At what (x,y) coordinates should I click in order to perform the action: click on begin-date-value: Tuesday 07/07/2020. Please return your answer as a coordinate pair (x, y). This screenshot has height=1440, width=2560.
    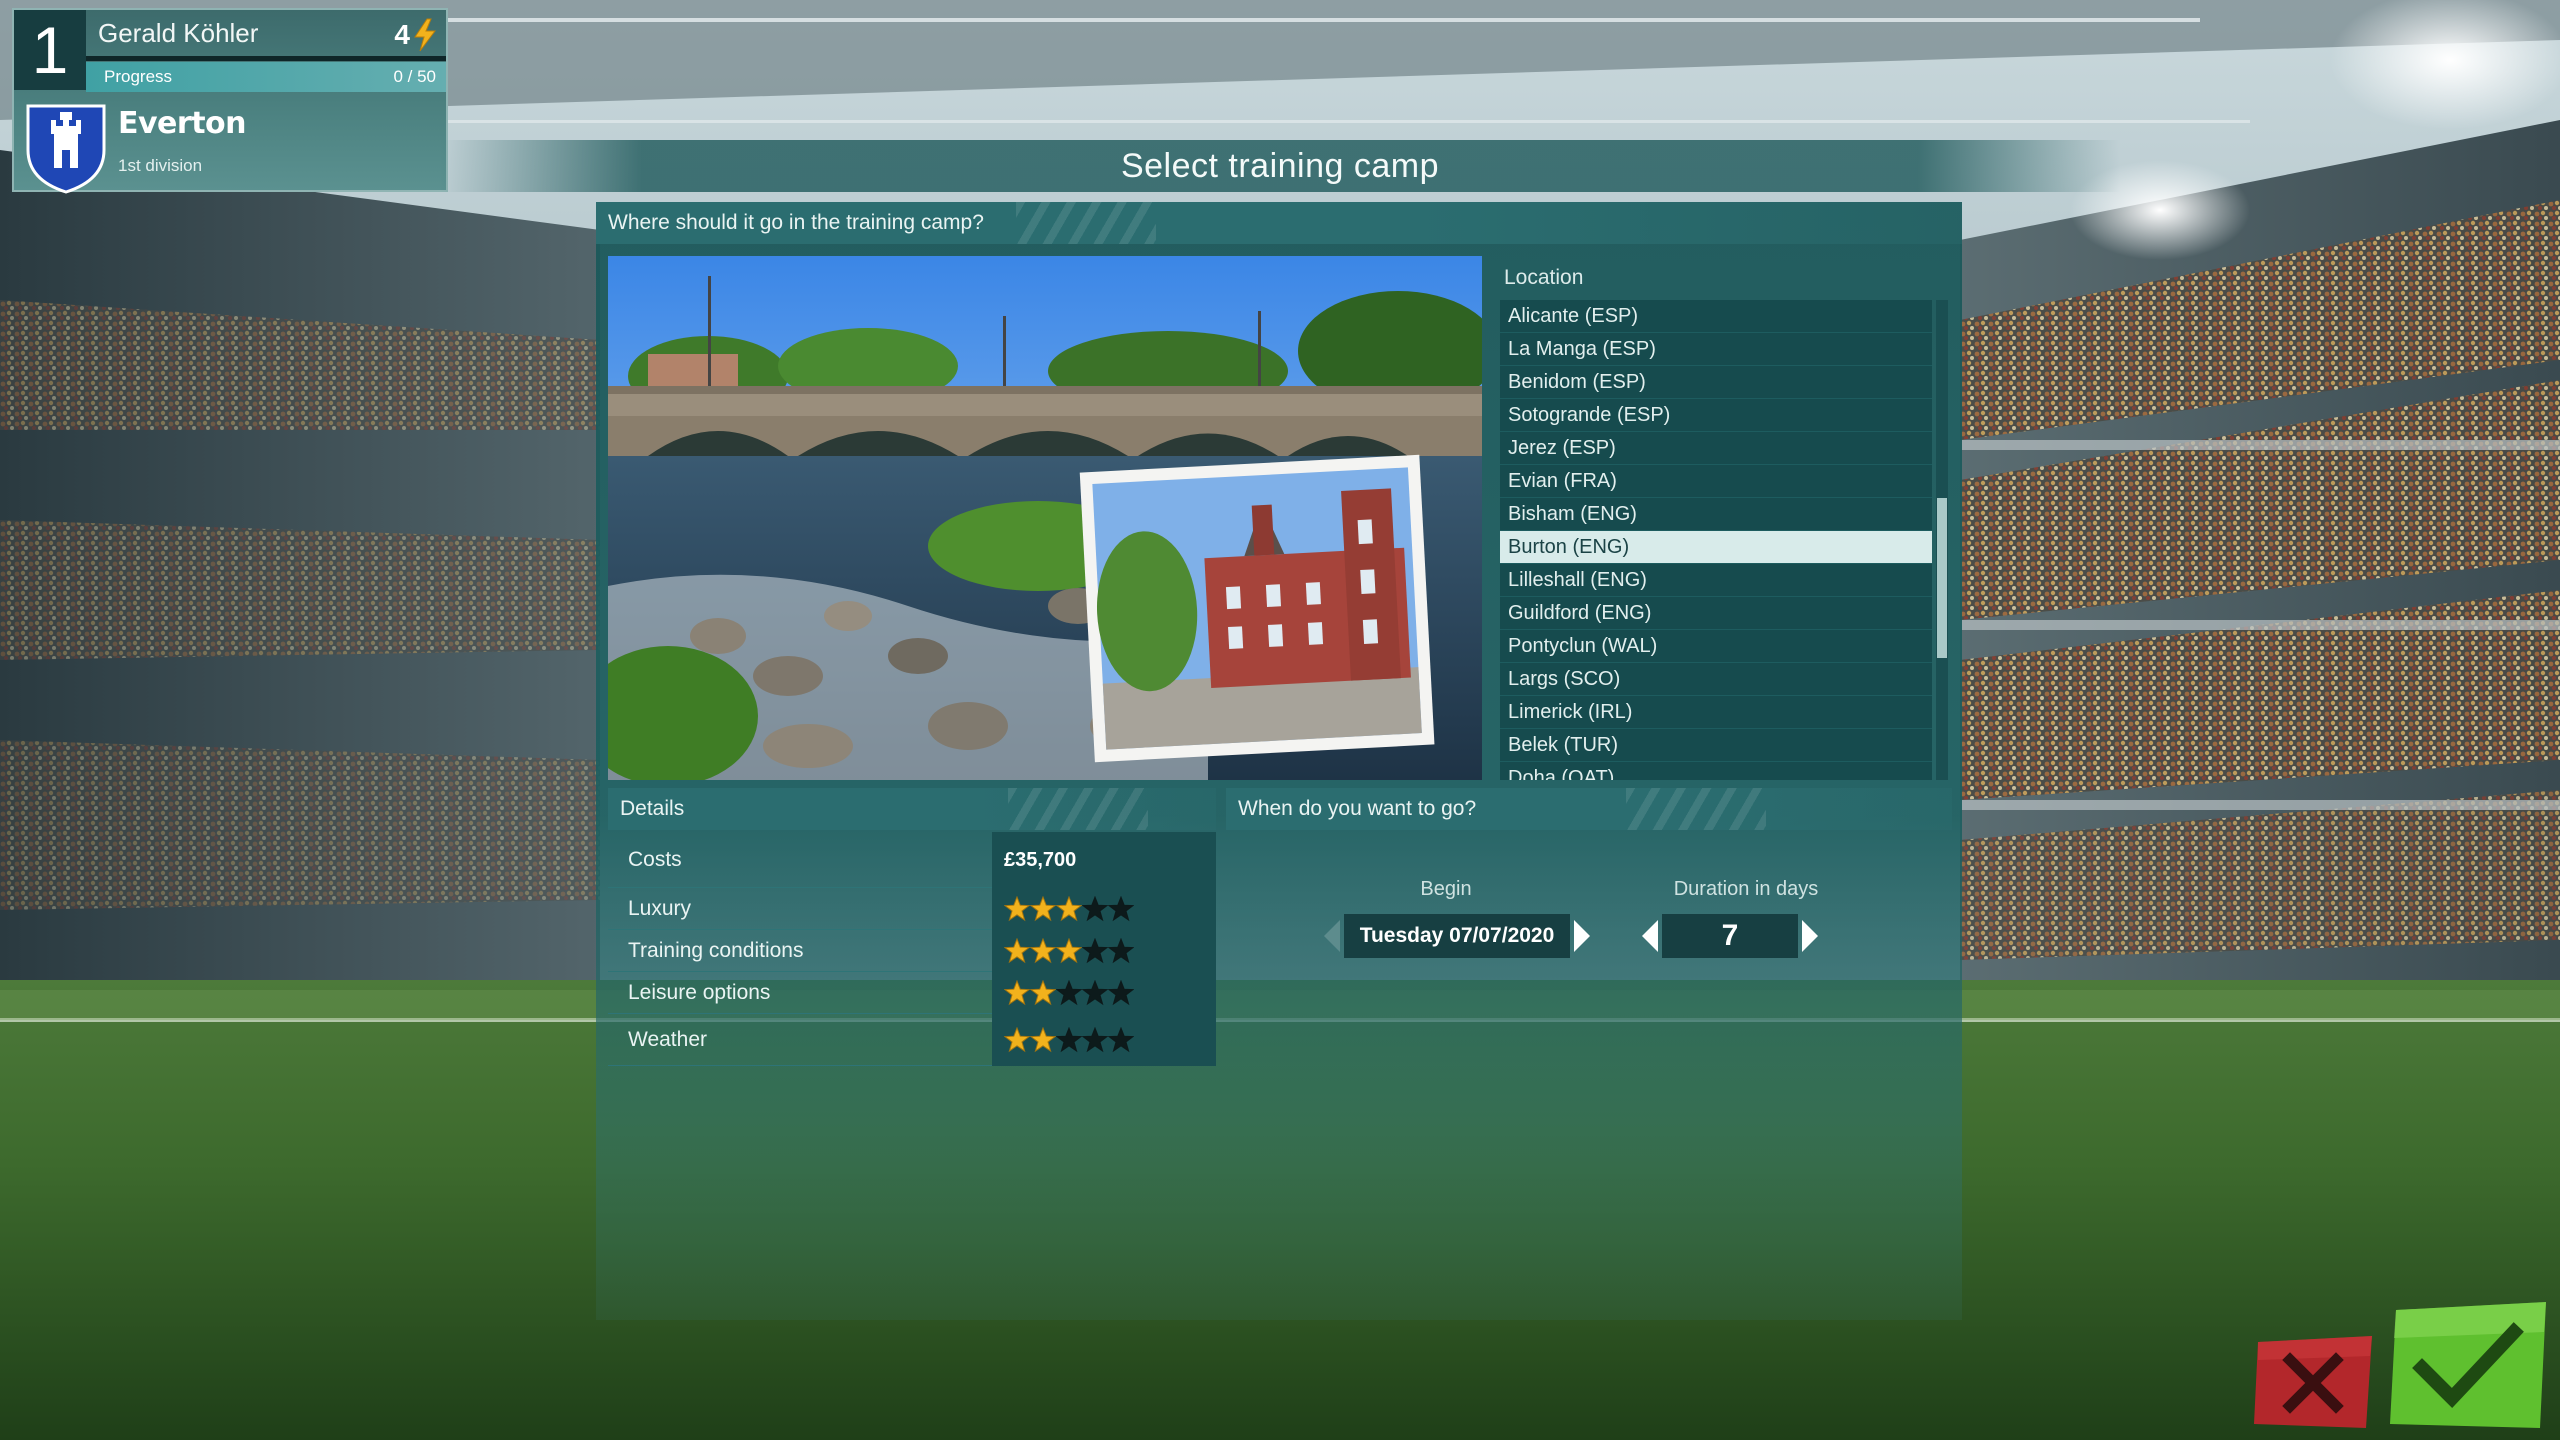
    Looking at the image, I should click on (1457, 936).